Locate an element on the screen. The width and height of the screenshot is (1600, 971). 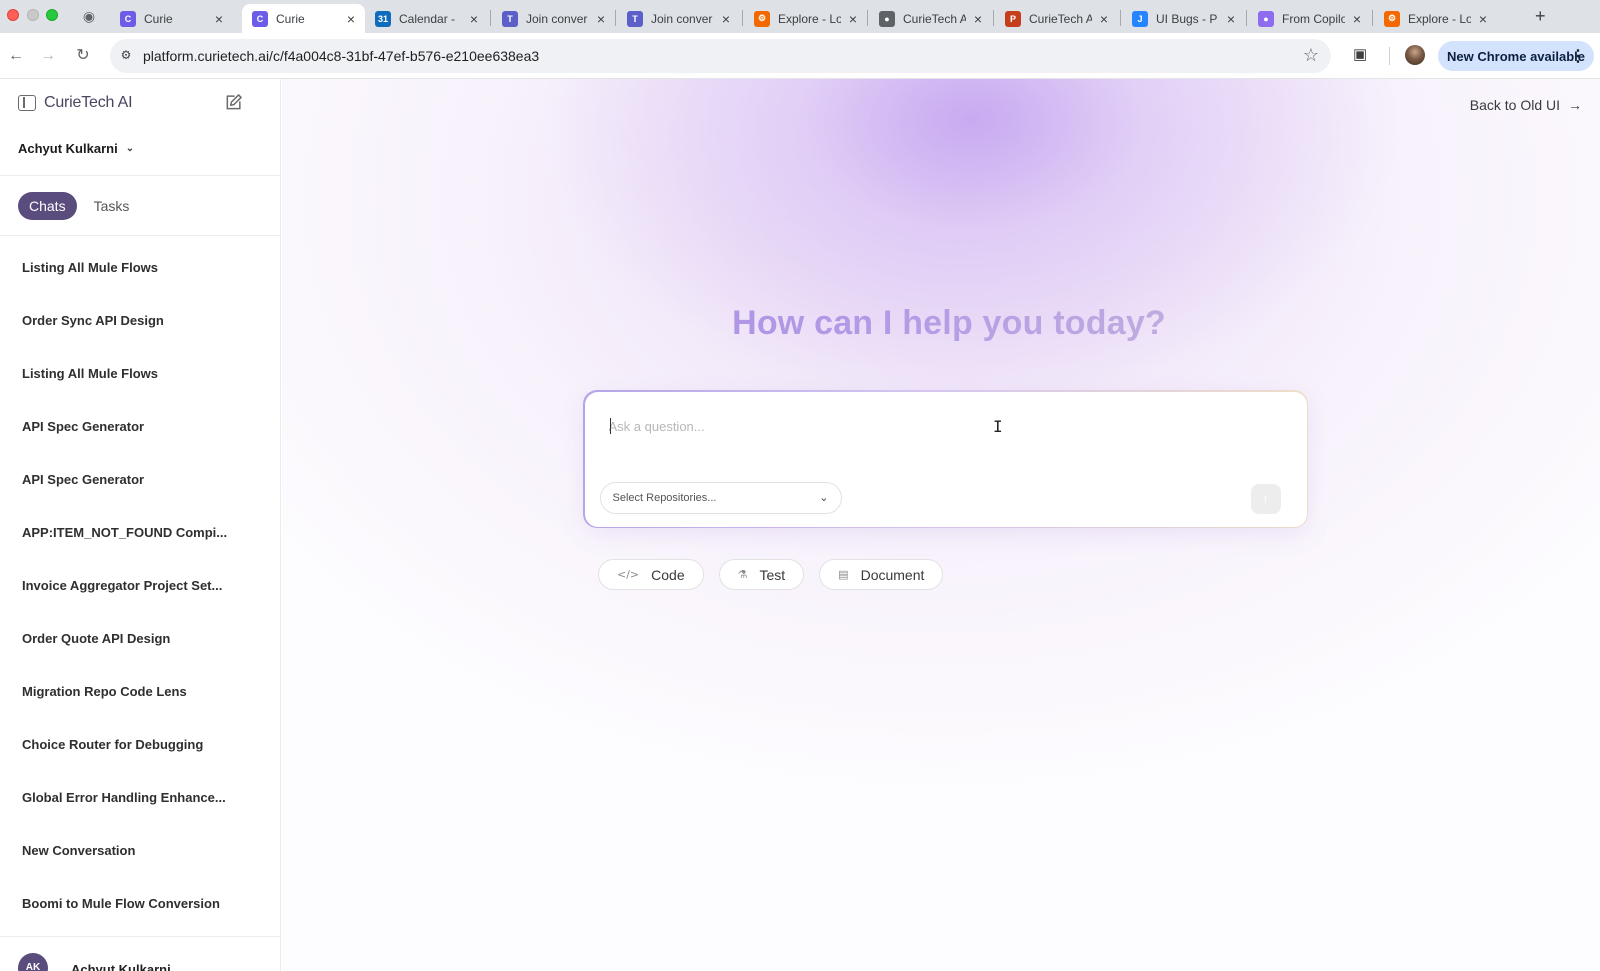
chat-history-title: API Spec Generator is located at coordinates (83, 479).